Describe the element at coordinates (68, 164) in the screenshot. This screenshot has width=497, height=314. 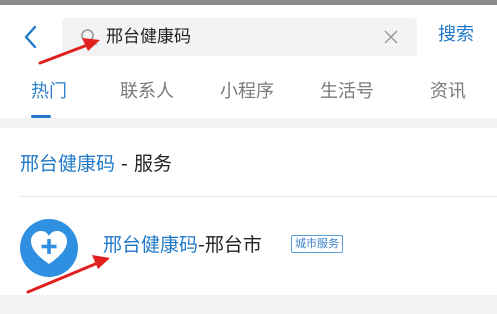
I see `section-highlight: 邢台健康码` at that location.